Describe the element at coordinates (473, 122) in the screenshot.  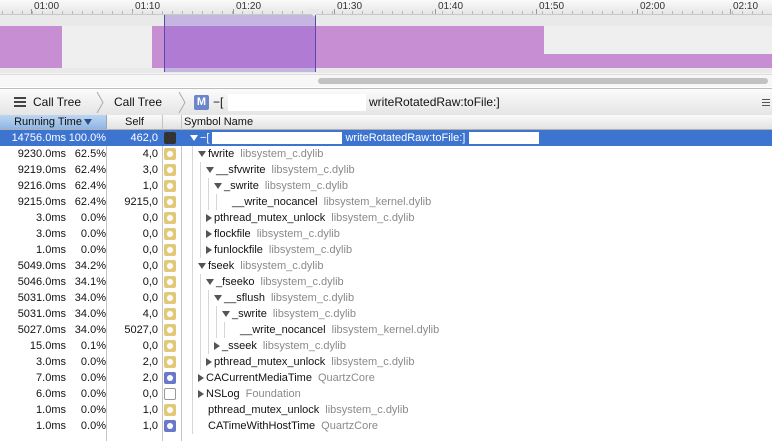
I see `column-header-symbol-name: Symbol Name` at that location.